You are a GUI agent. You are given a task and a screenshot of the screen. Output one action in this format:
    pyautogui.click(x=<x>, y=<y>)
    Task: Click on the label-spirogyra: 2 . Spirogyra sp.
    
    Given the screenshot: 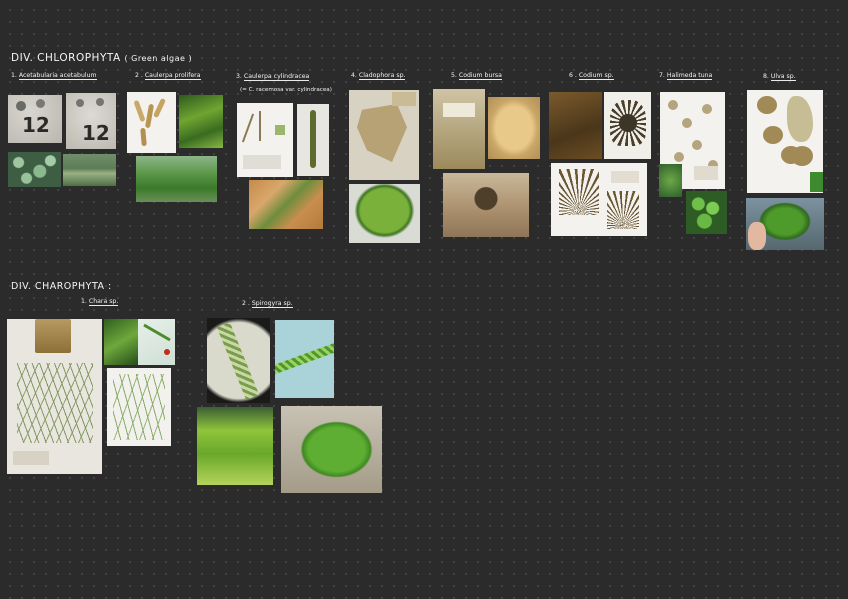 What is the action you would take?
    pyautogui.click(x=267, y=304)
    